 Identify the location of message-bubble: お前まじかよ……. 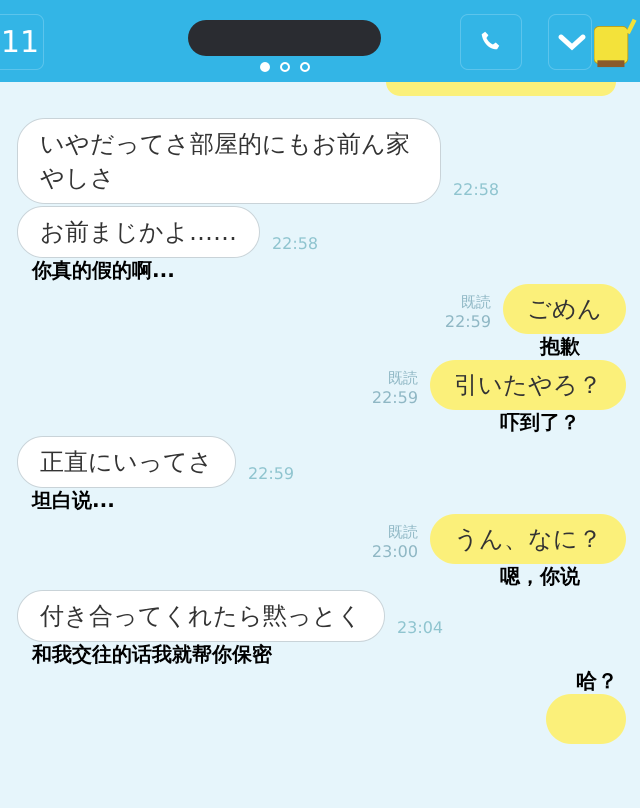
(138, 232).